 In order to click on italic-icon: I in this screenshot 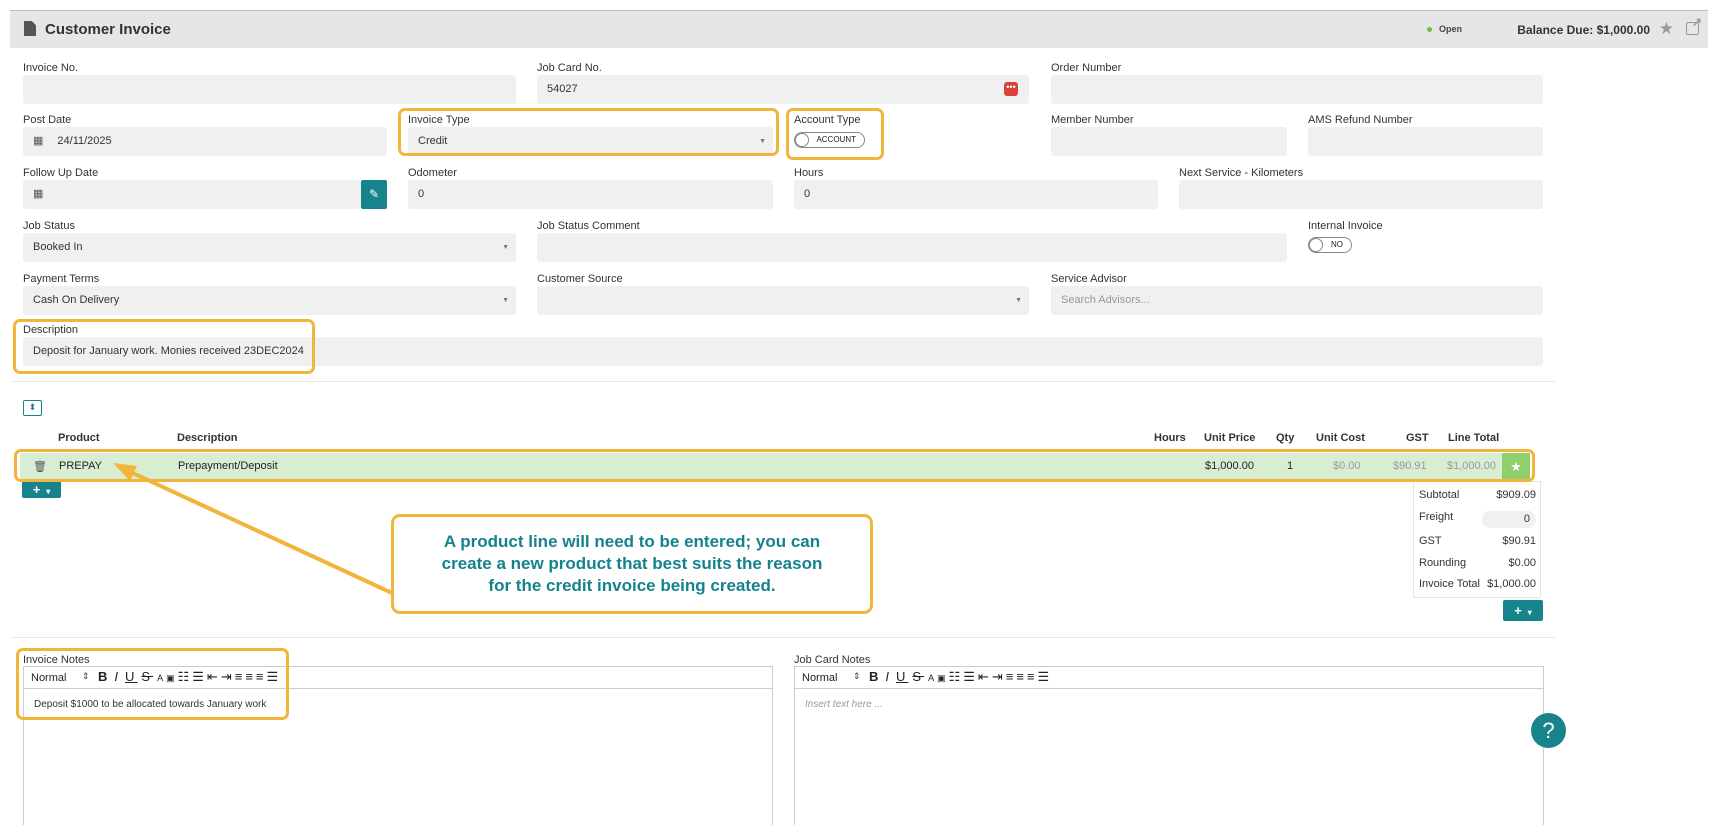, I will do `click(889, 676)`.